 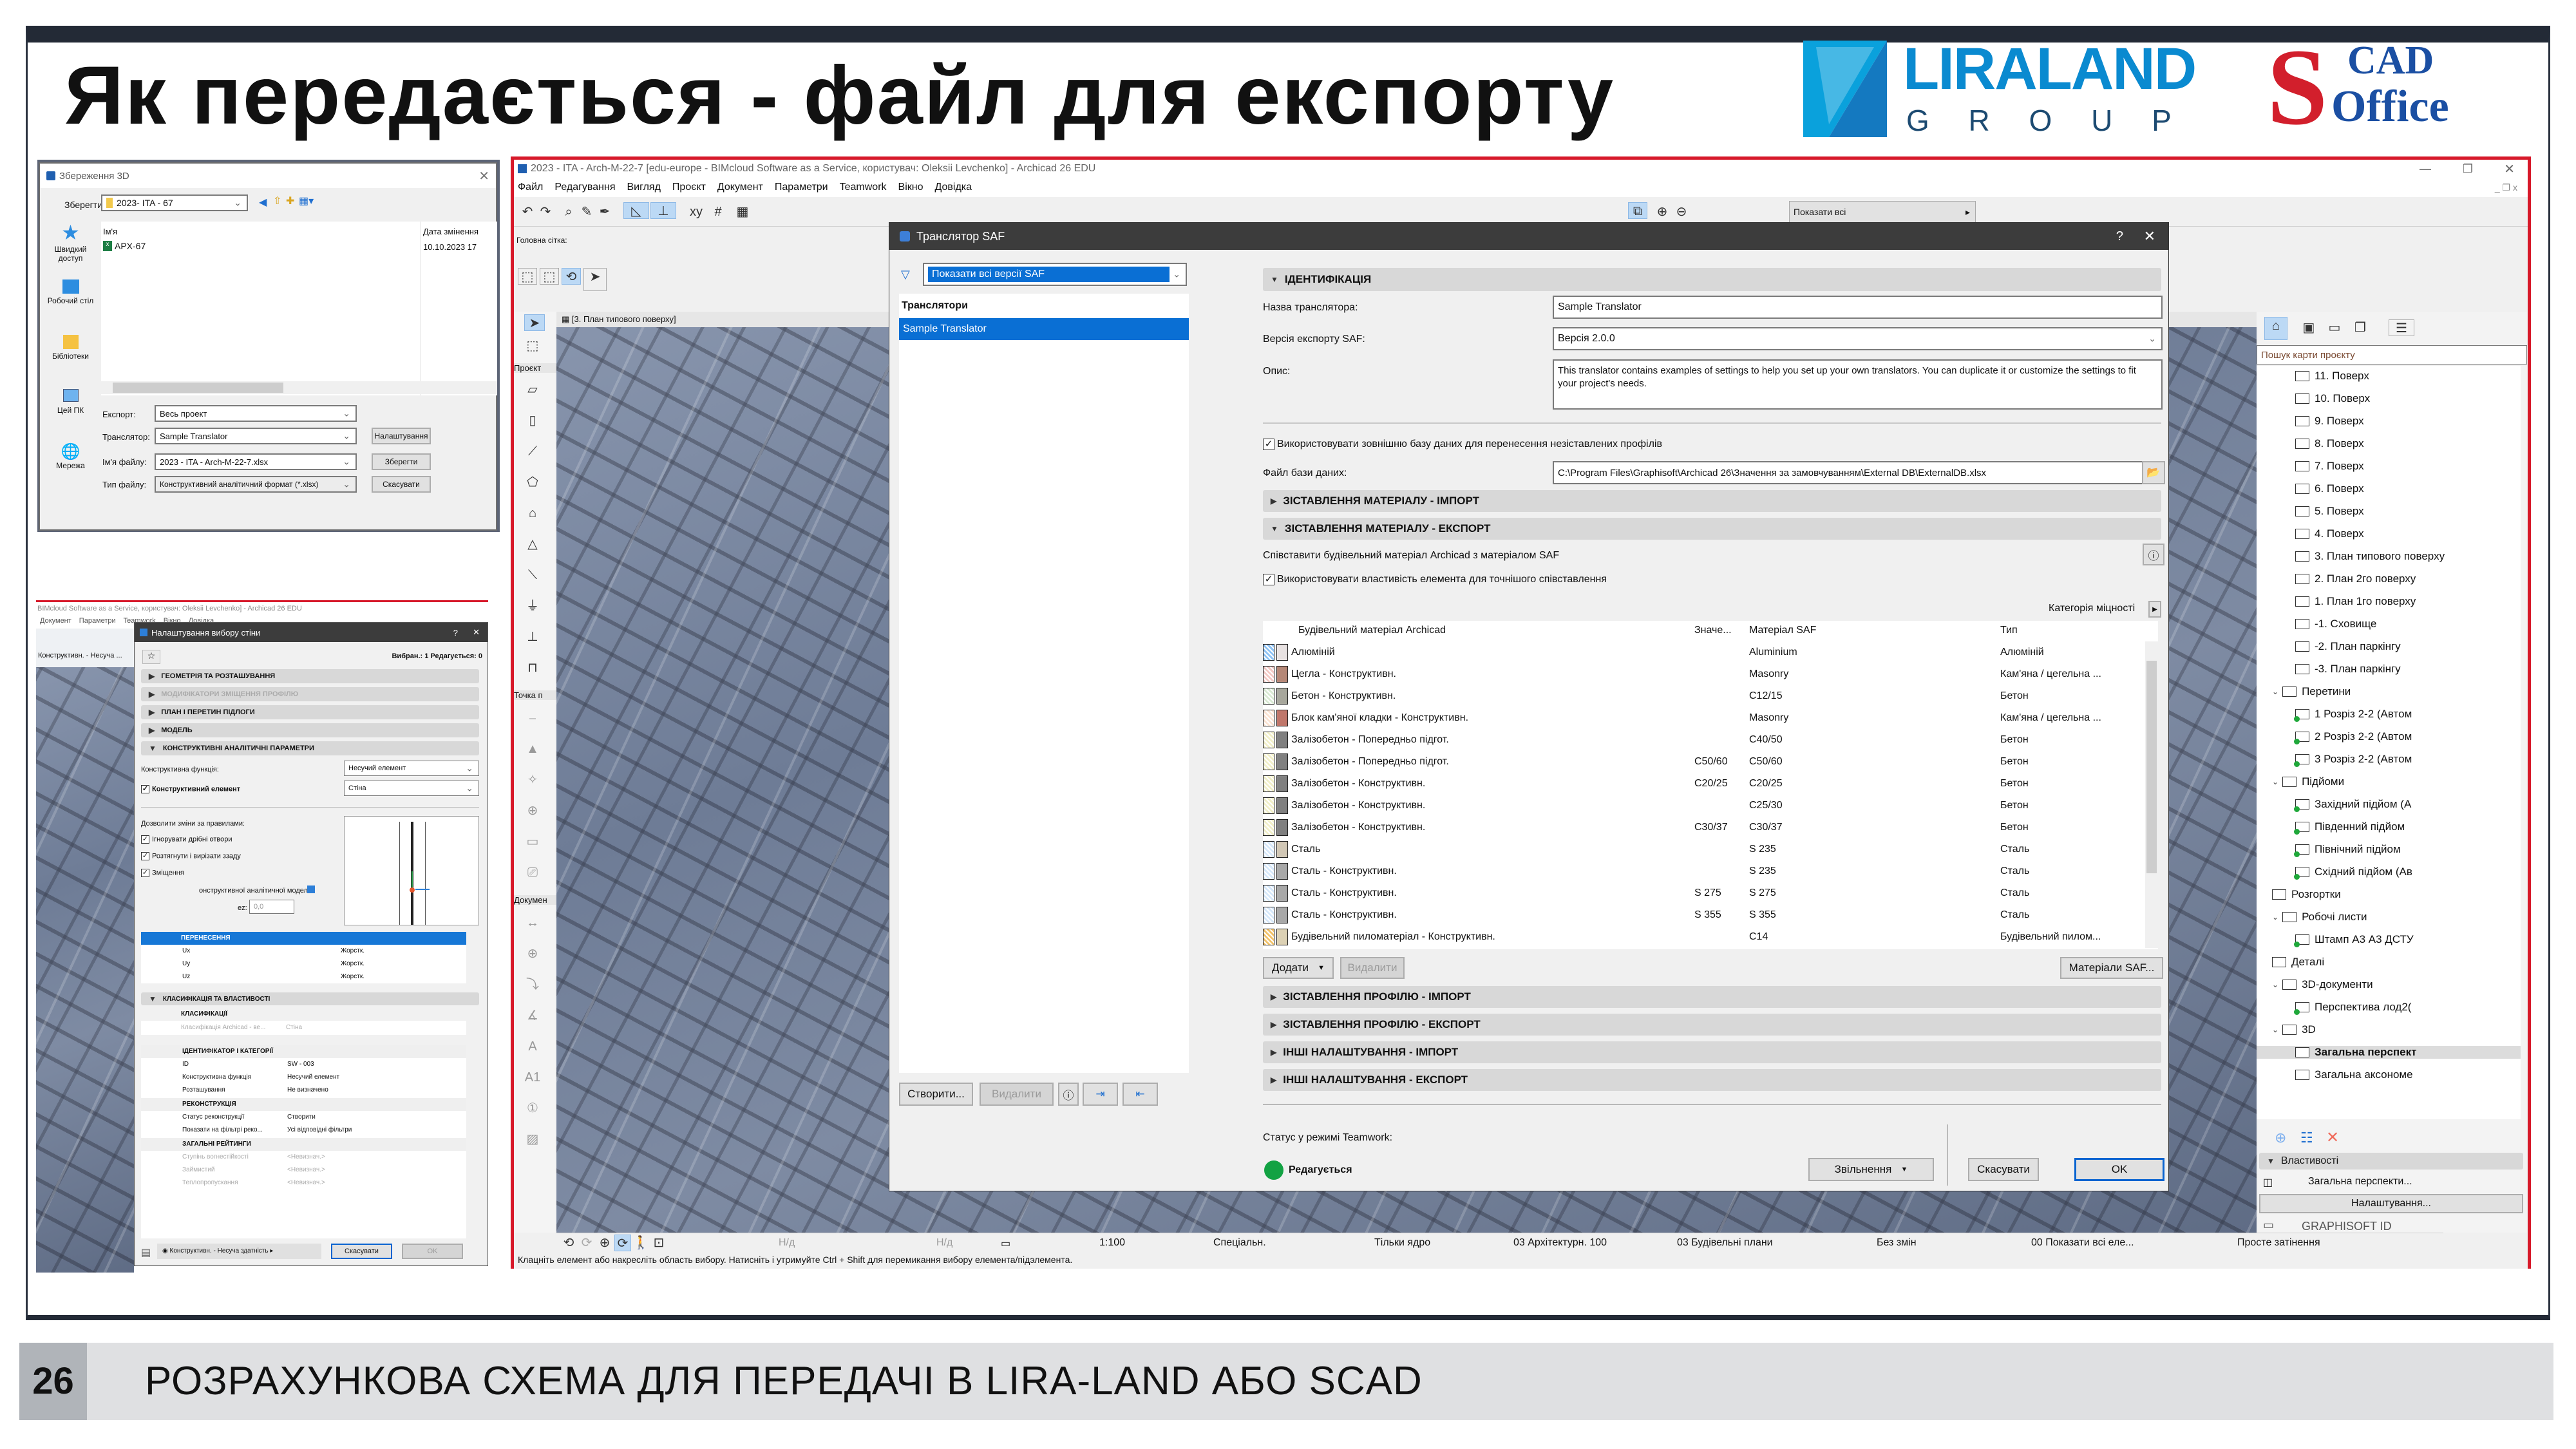 I want to click on arrow-tool-icon: ➤, so click(x=534, y=322).